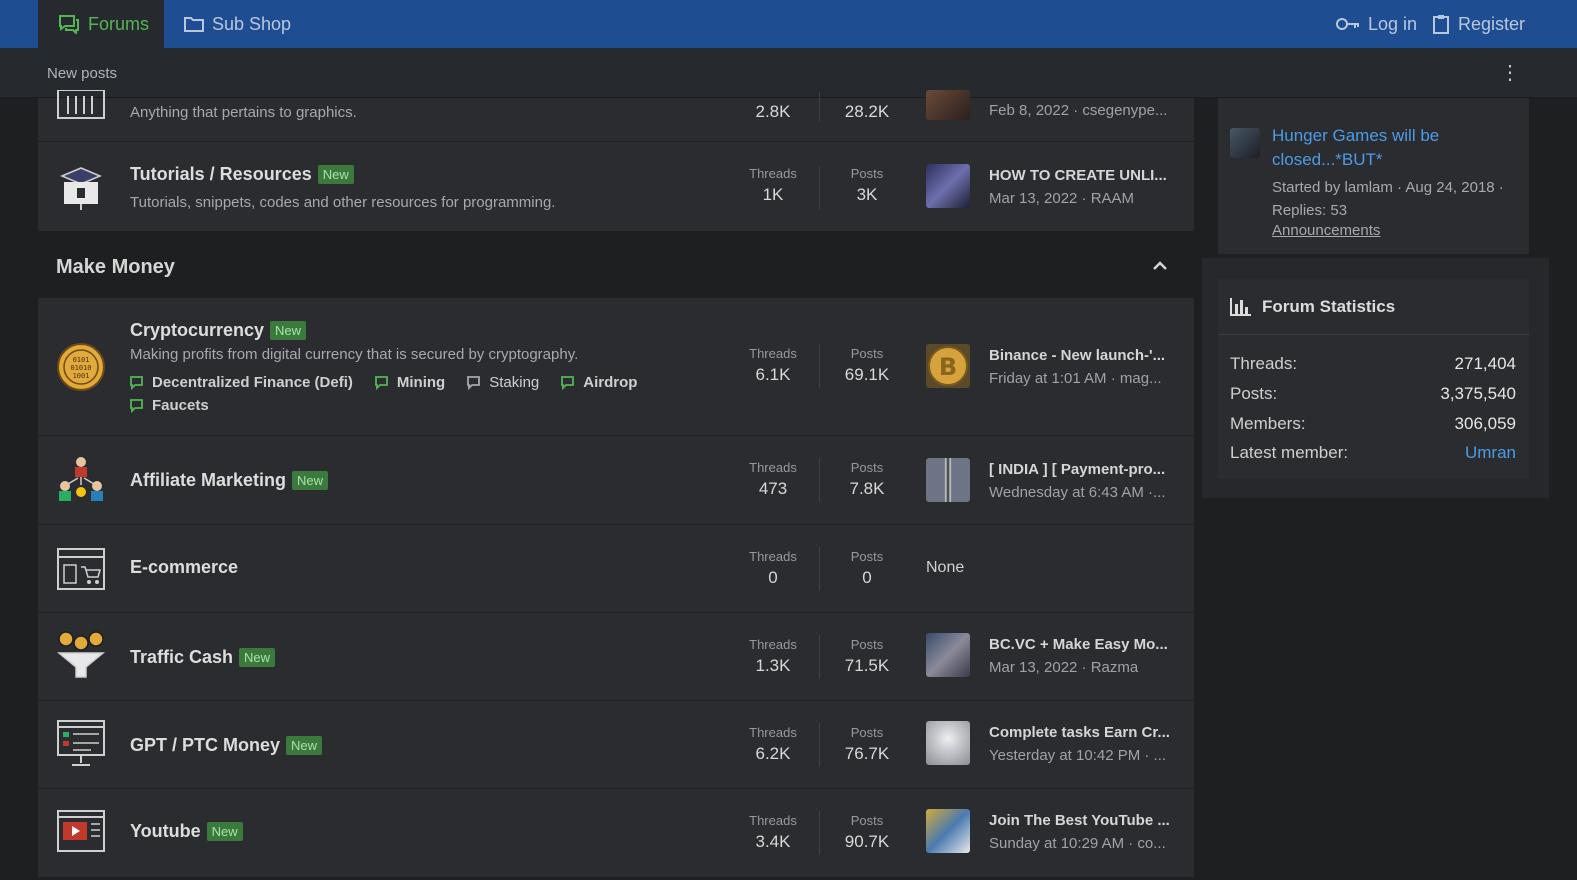 Image resolution: width=1577 pixels, height=880 pixels. What do you see at coordinates (1397, 148) in the screenshot?
I see `sidebar-thread-title: Hunger Games will be closed...*BUT*` at bounding box center [1397, 148].